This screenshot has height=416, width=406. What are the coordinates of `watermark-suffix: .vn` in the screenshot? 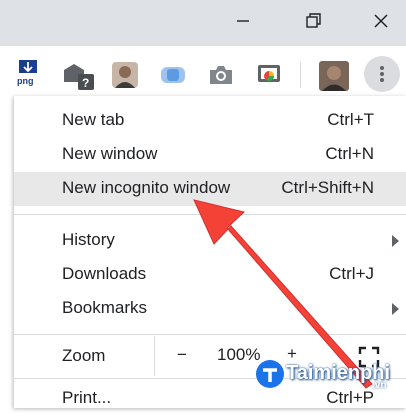 It's located at (379, 385).